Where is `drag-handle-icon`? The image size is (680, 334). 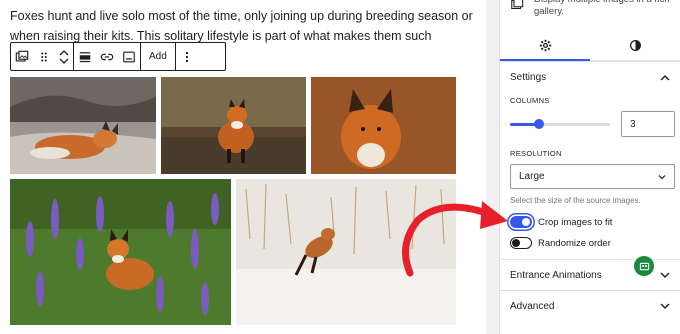
drag-handle-icon is located at coordinates (44, 56).